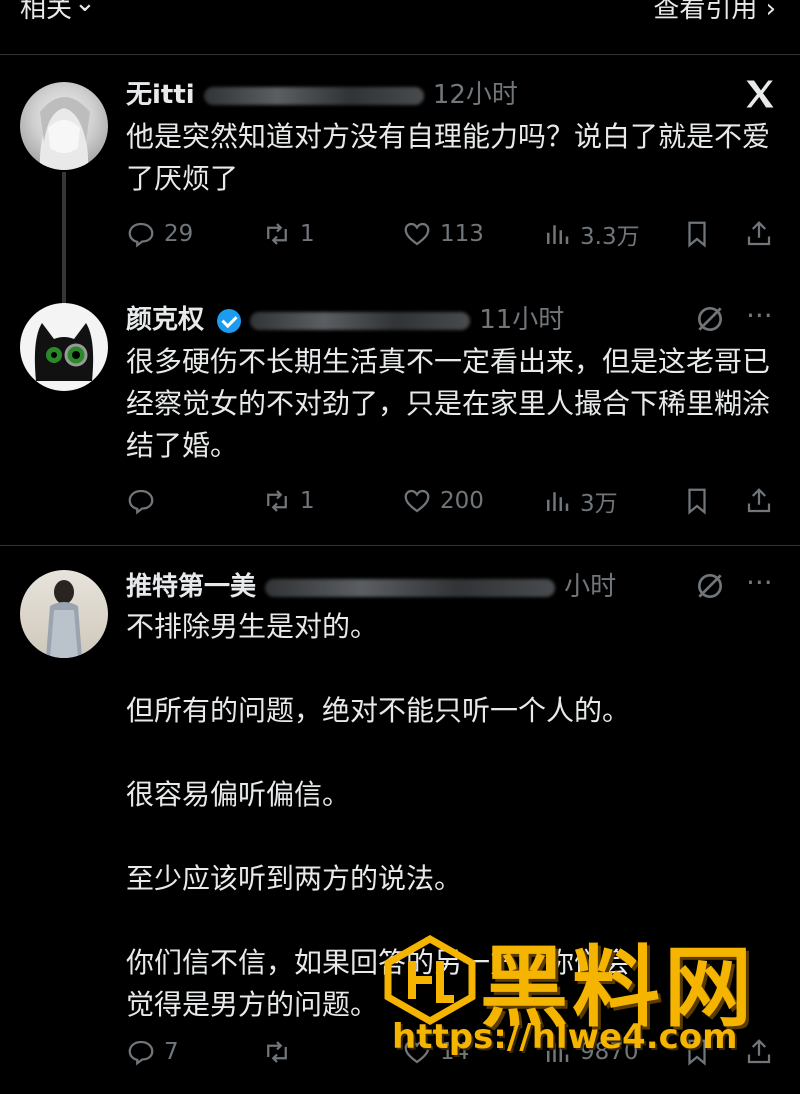  Describe the element at coordinates (179, 234) in the screenshot. I see `reply-count: 29` at that location.